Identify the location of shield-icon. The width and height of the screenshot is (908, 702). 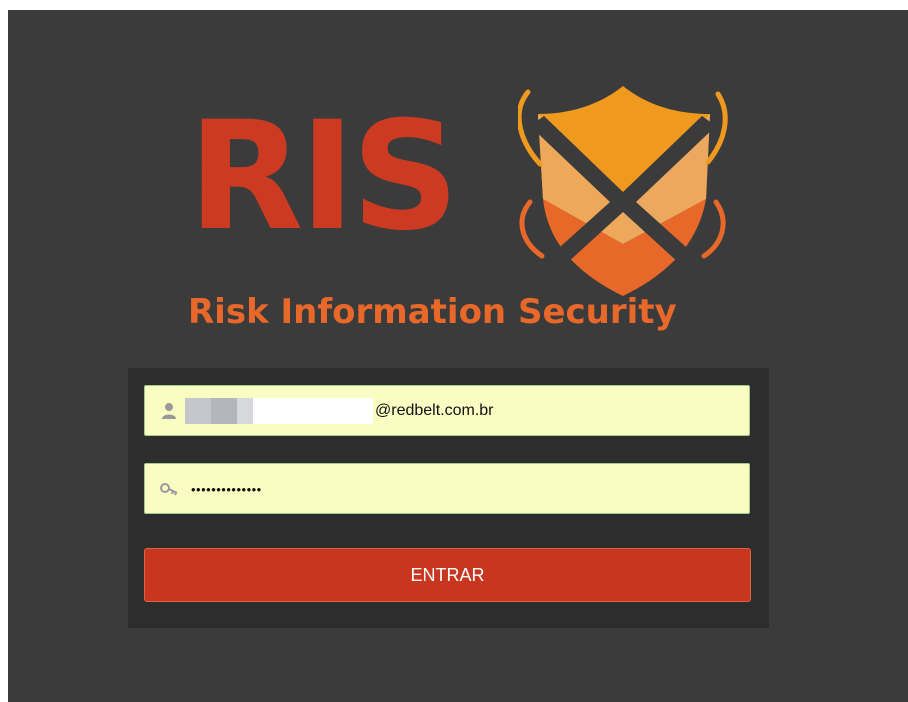
(623, 191).